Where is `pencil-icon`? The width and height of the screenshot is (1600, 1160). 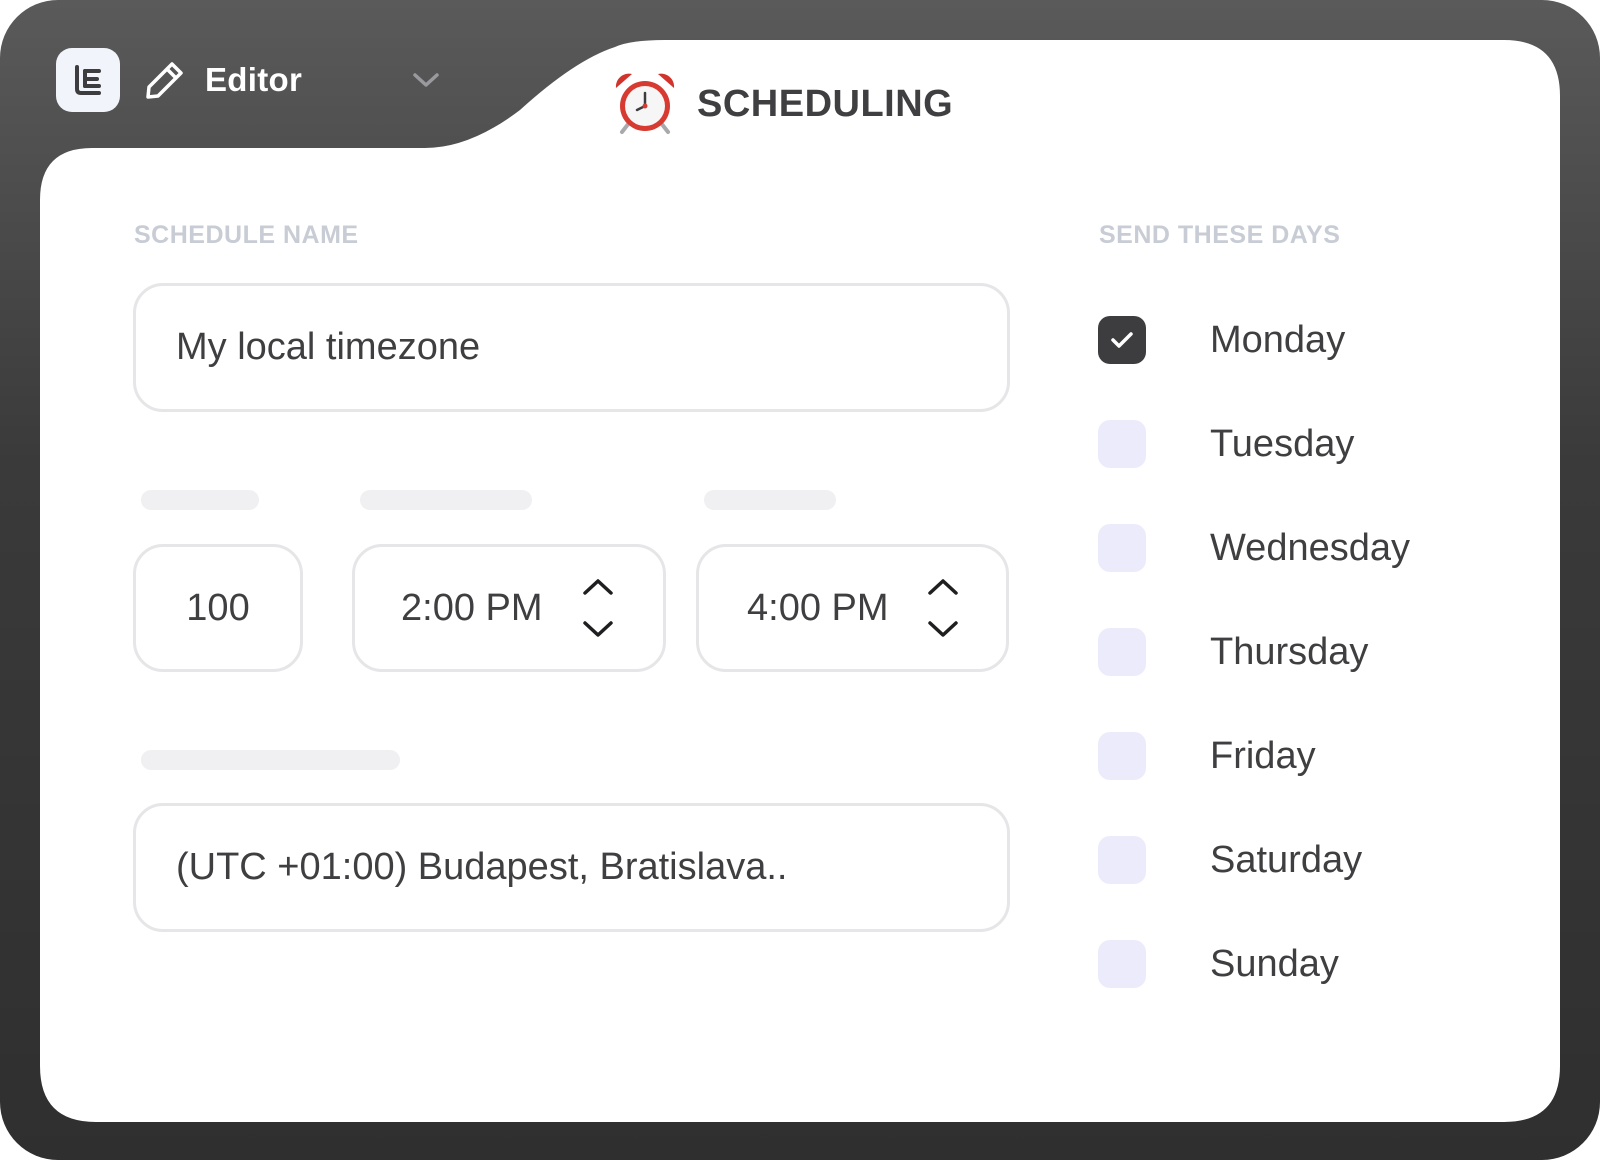
pencil-icon is located at coordinates (164, 80).